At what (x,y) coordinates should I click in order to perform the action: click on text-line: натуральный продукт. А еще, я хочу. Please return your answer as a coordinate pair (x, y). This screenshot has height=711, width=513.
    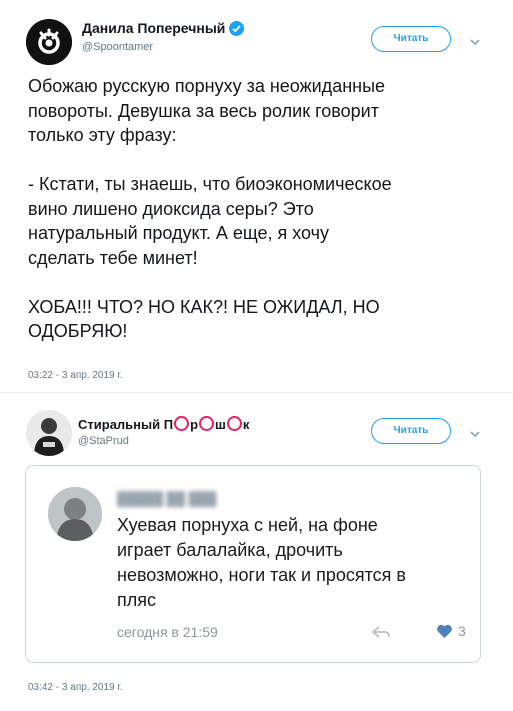
    Looking at the image, I should click on (179, 233).